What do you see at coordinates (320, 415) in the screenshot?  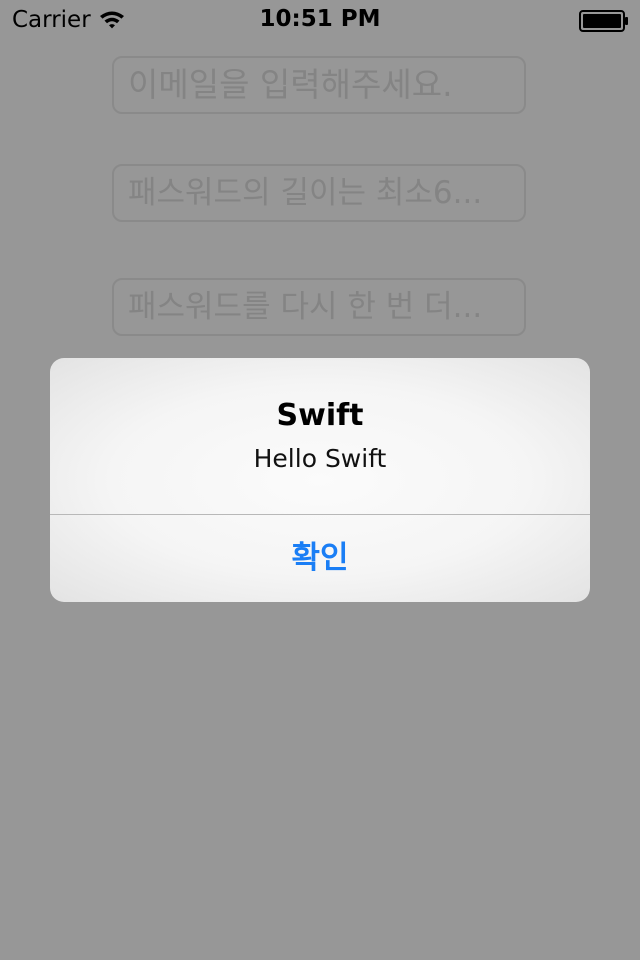 I see `alert-title: Swift` at bounding box center [320, 415].